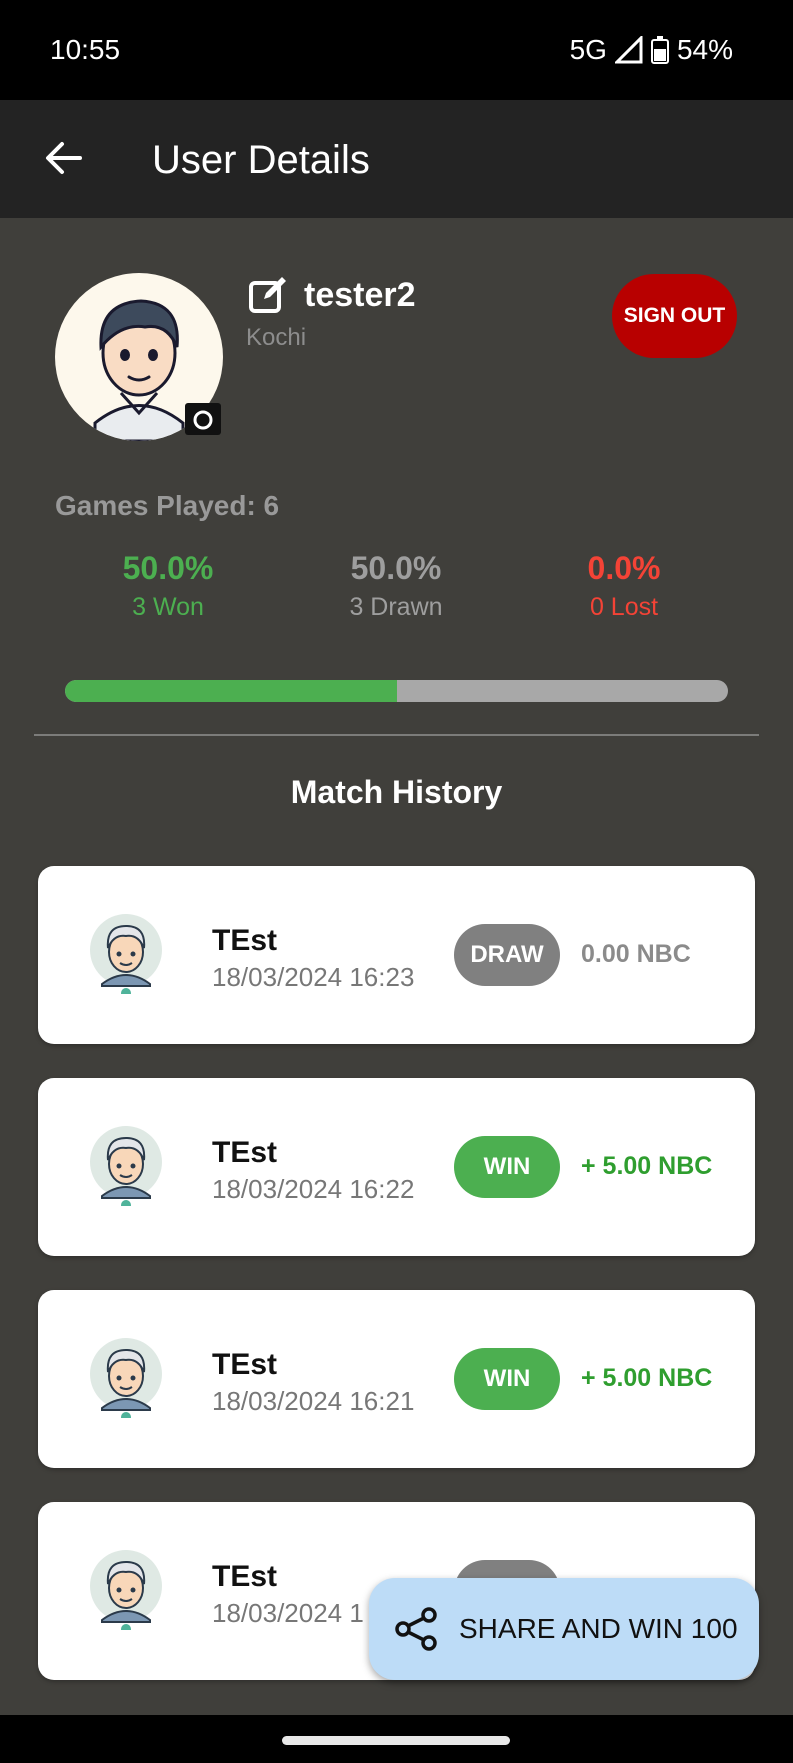 The height and width of the screenshot is (1763, 793). What do you see at coordinates (598, 1628) in the screenshot?
I see `share-label: SHARE AND WIN 100` at bounding box center [598, 1628].